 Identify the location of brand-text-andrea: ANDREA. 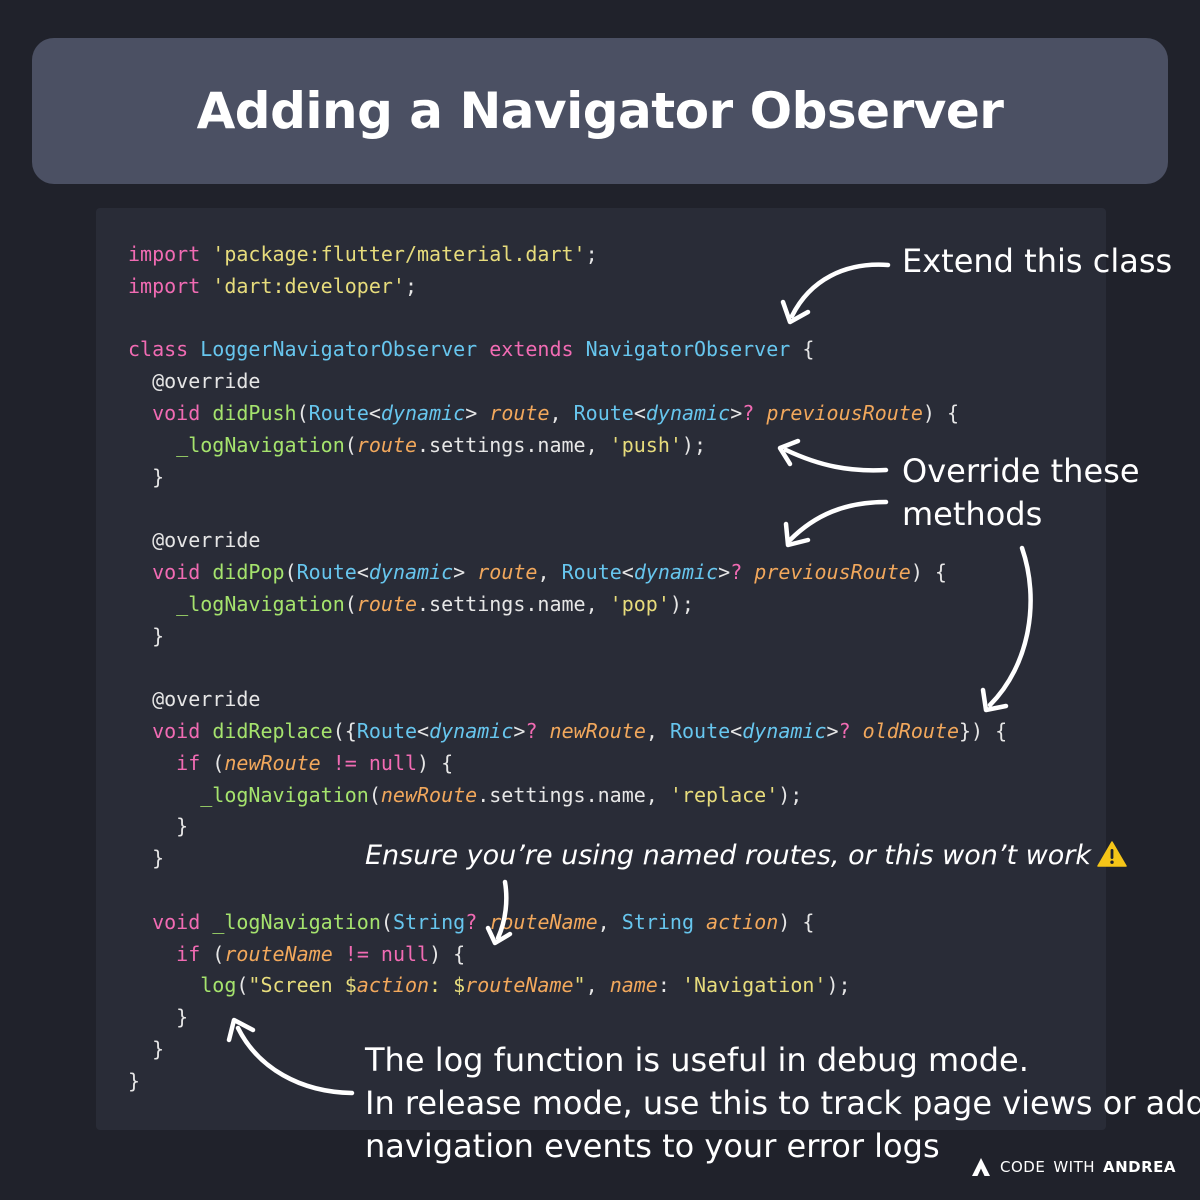
(1140, 1167).